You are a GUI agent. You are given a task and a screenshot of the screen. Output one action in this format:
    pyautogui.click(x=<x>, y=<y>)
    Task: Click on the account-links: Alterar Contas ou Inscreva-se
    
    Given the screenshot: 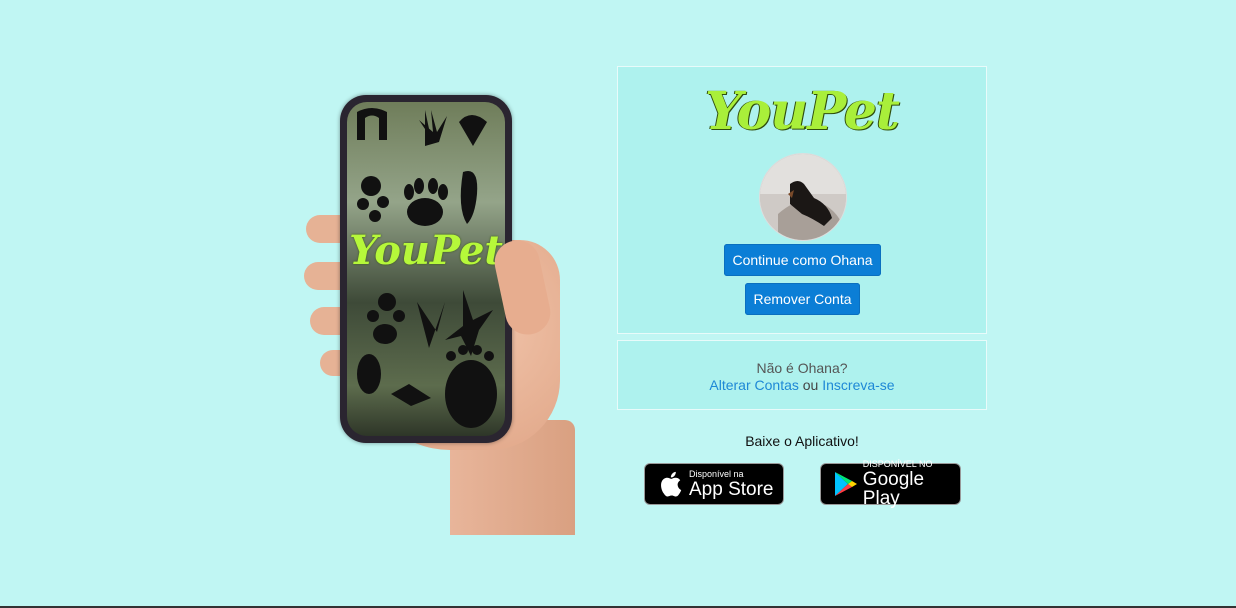 What is the action you would take?
    pyautogui.click(x=802, y=385)
    